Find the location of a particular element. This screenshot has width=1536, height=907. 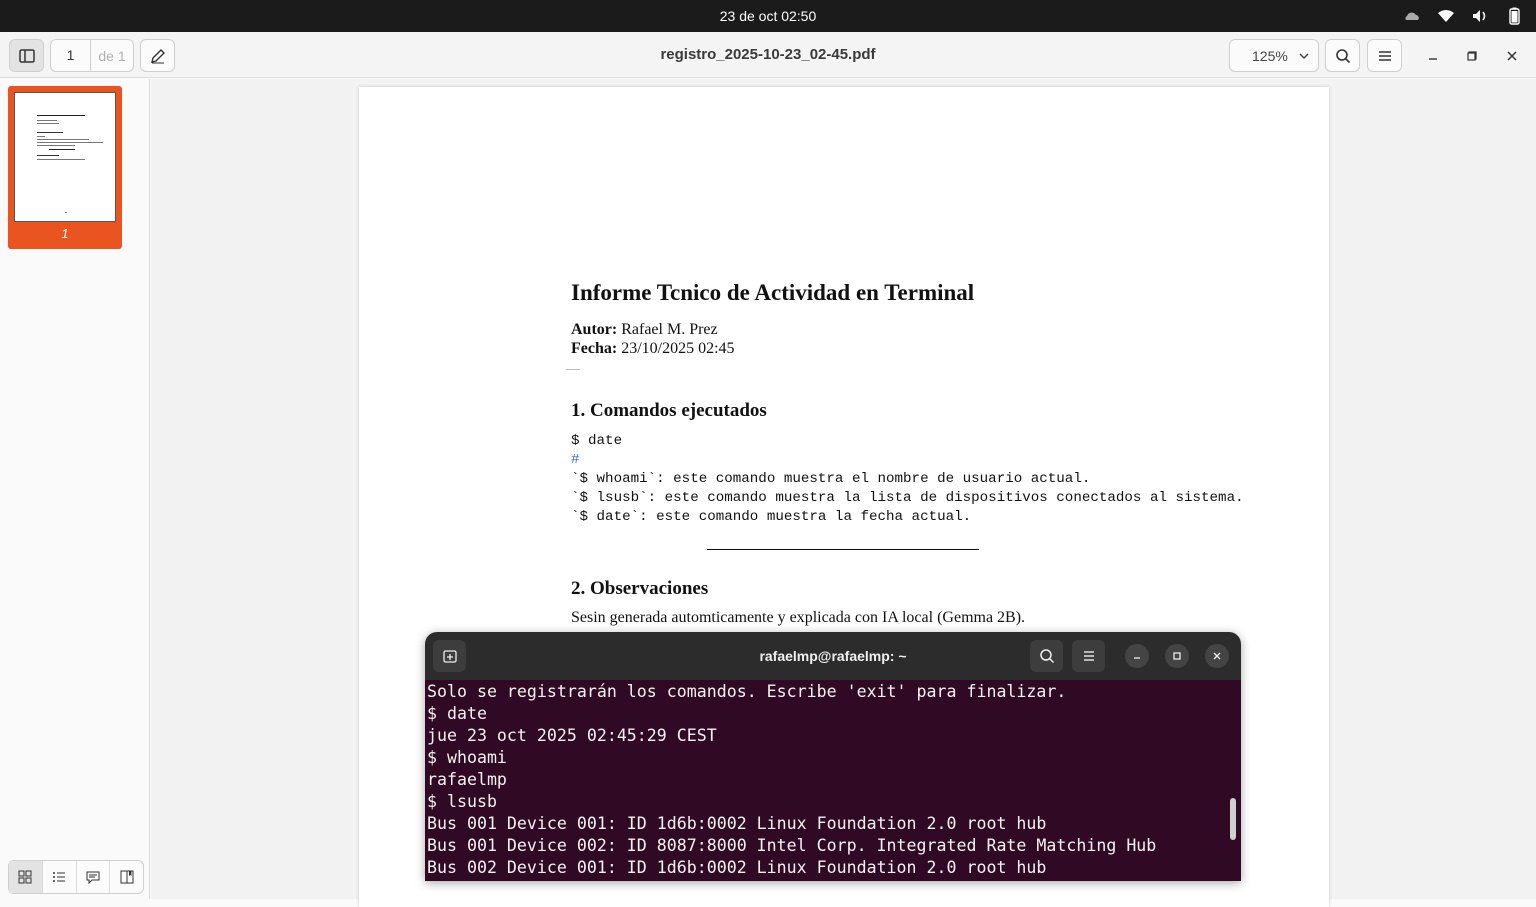

pdf-horizontal-rule is located at coordinates (843, 549).